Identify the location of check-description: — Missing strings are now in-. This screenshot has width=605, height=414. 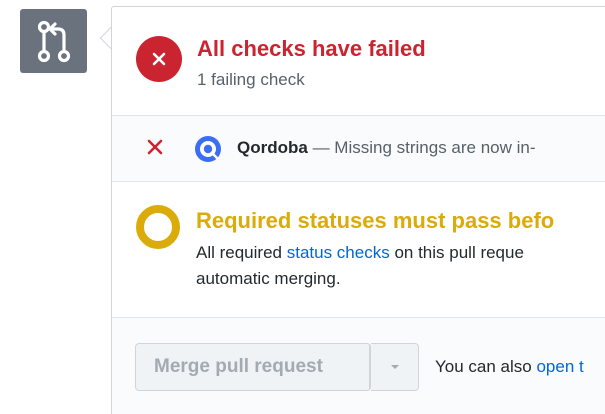
(421, 147).